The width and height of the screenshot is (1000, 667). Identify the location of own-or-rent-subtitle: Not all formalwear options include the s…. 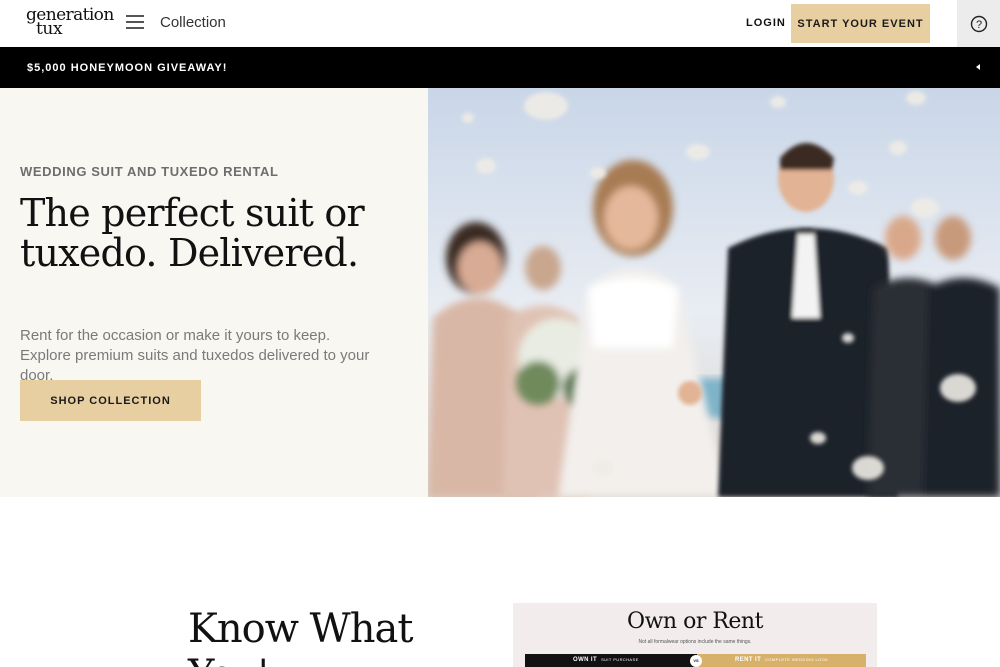
(695, 642).